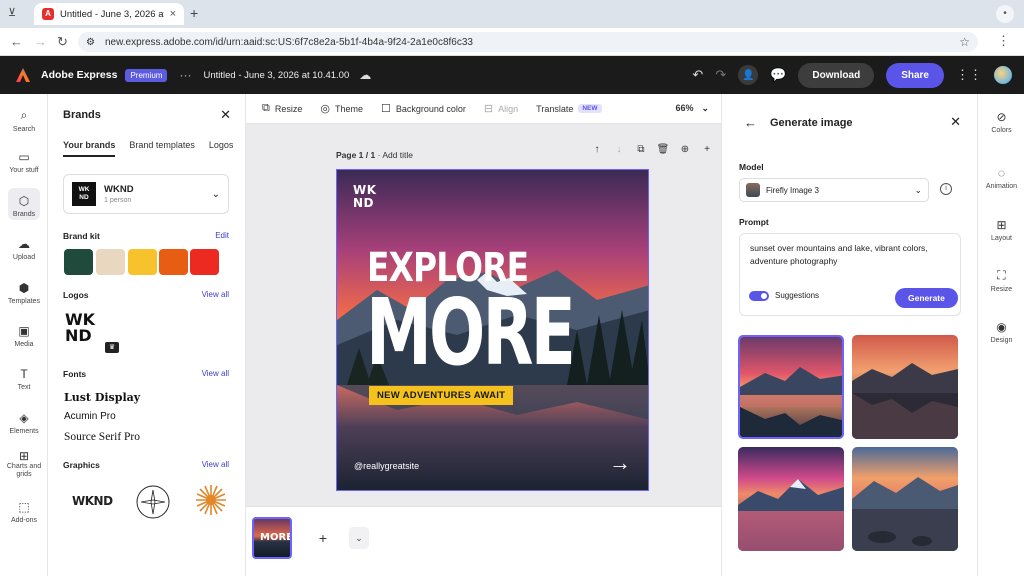  What do you see at coordinates (750, 122) in the screenshot?
I see `back-arrow-icon: ←` at bounding box center [750, 122].